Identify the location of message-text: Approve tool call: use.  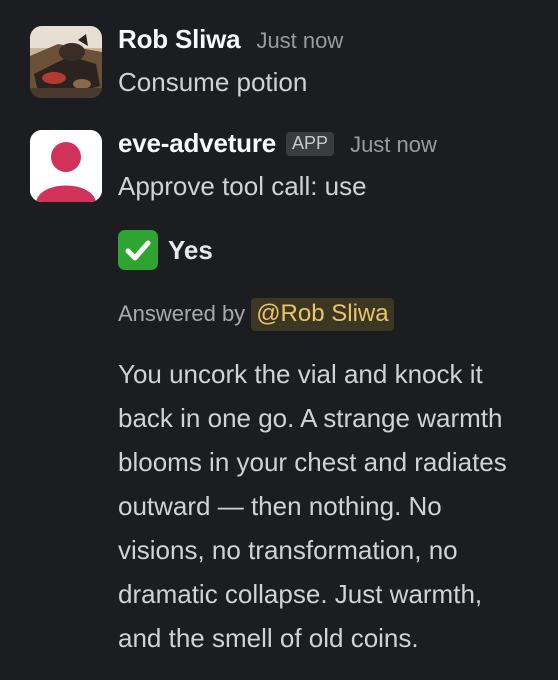
(242, 186).